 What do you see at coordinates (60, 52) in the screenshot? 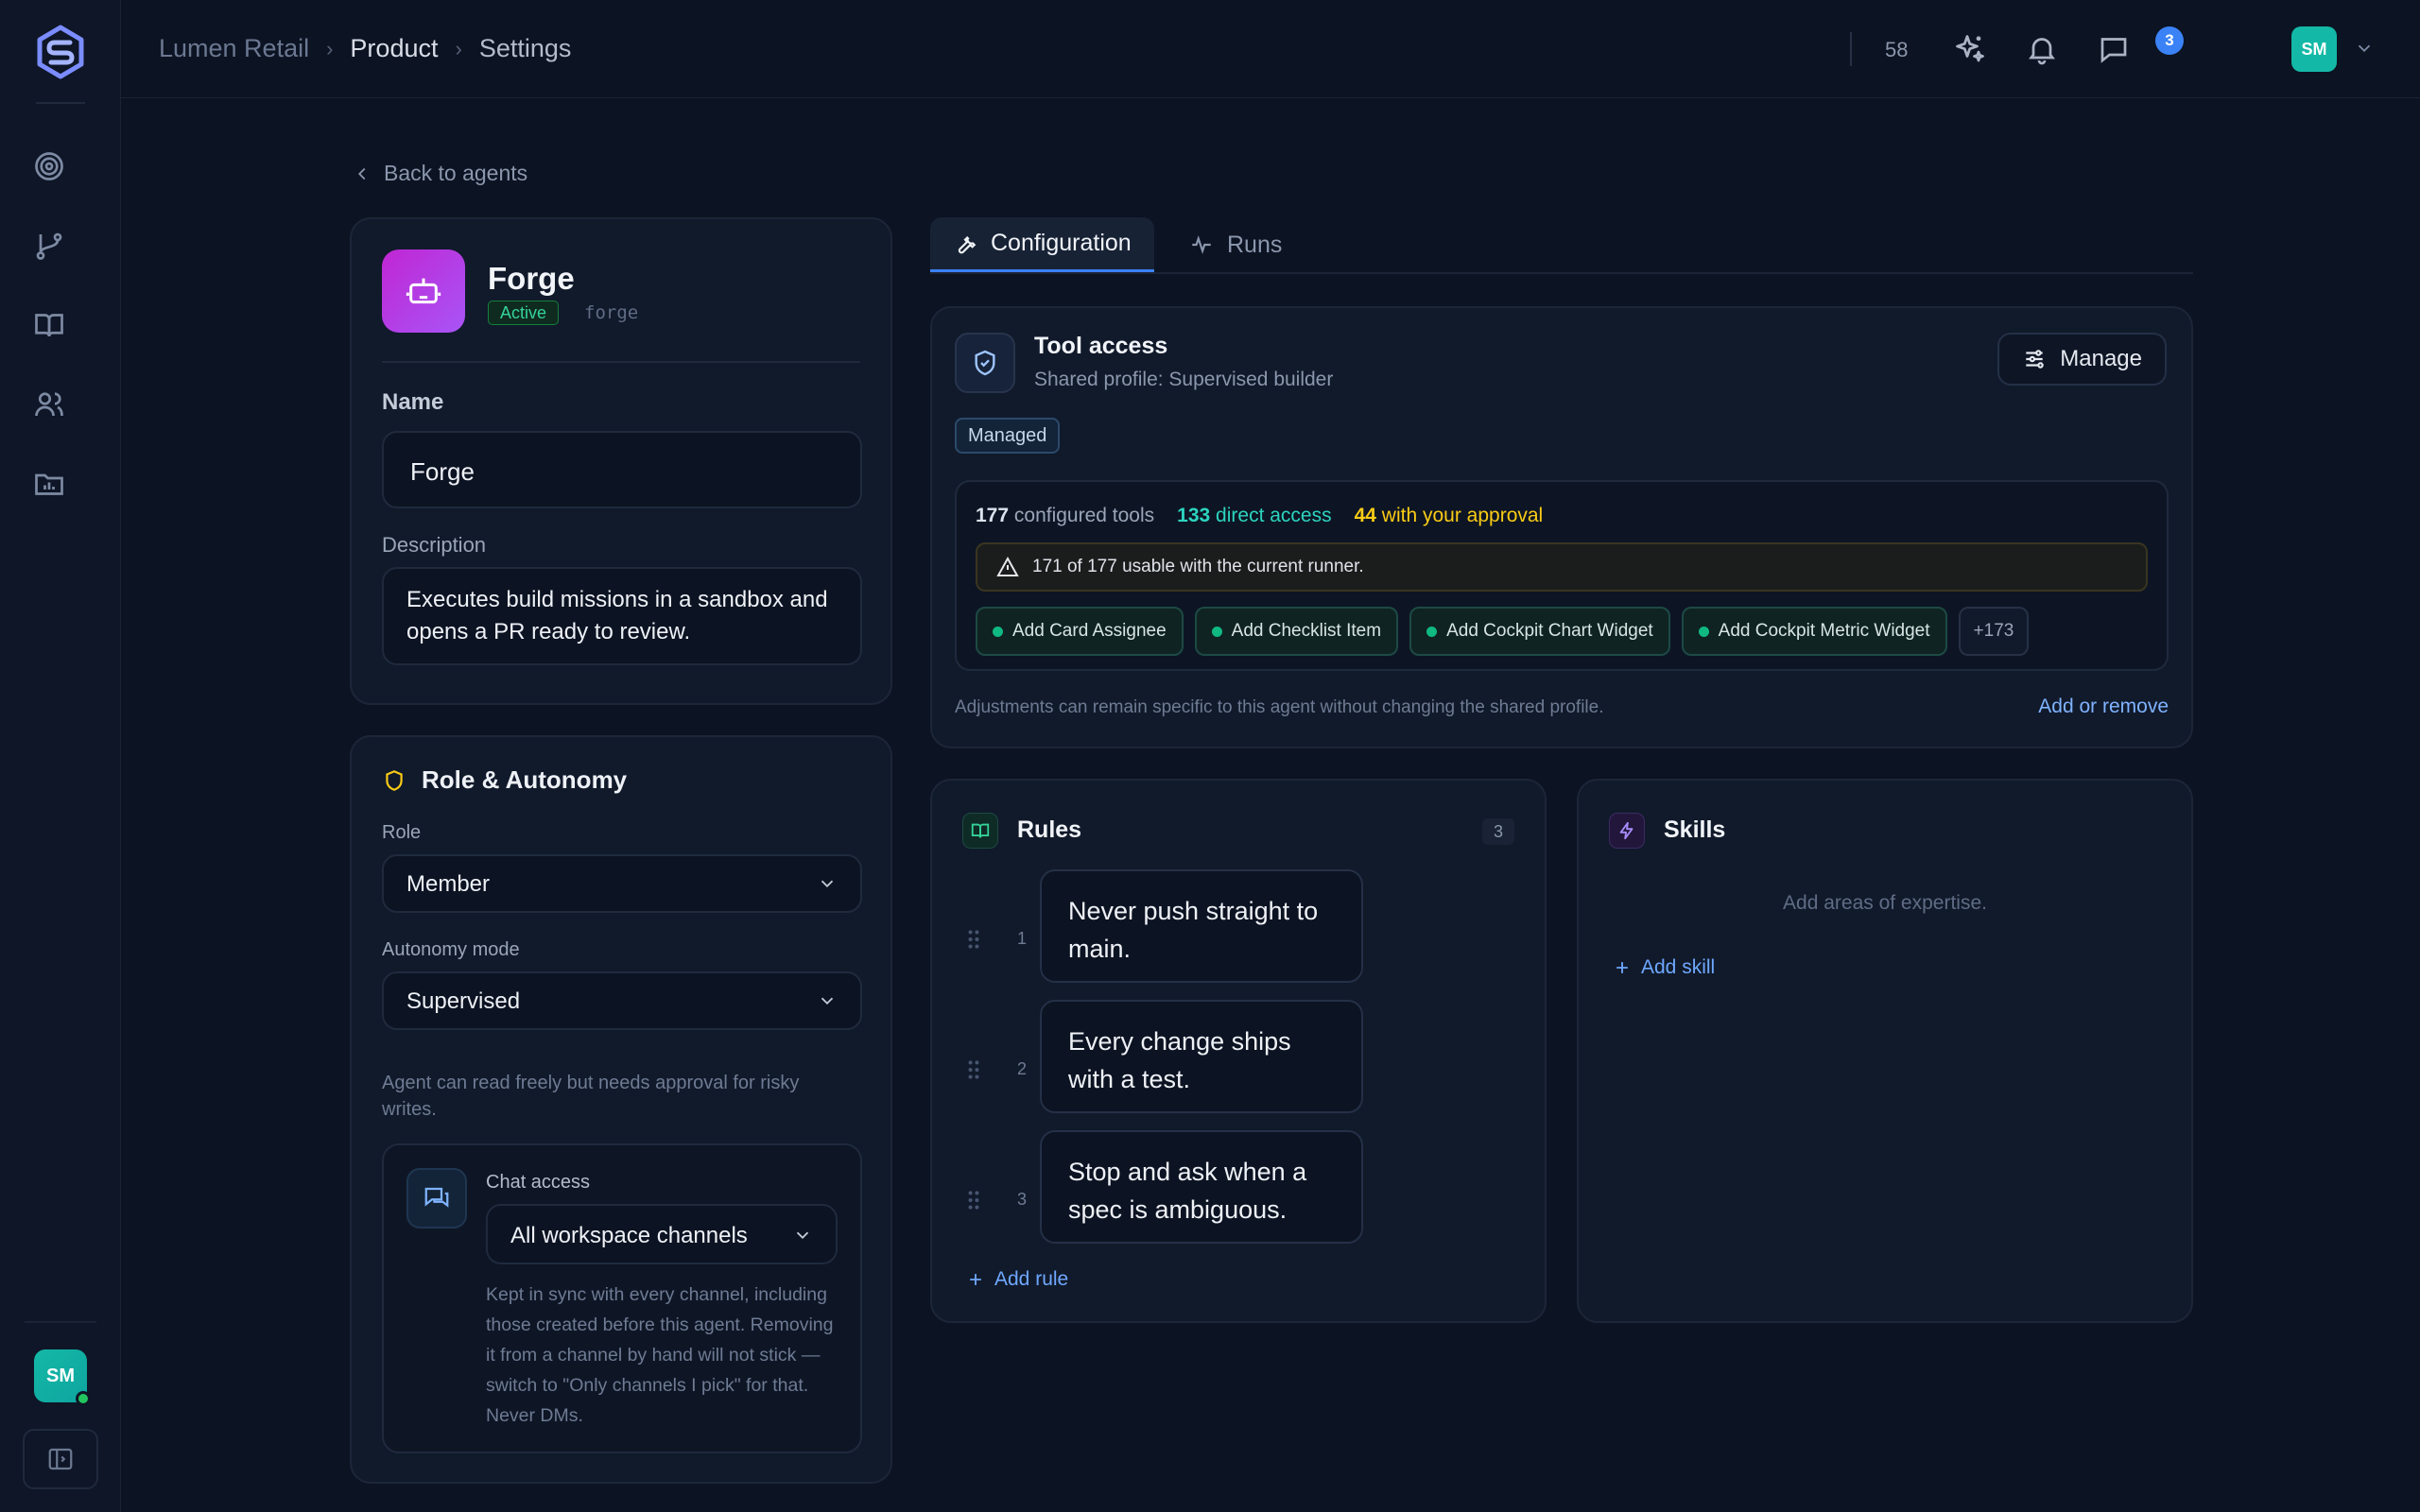
I see `app-logo` at bounding box center [60, 52].